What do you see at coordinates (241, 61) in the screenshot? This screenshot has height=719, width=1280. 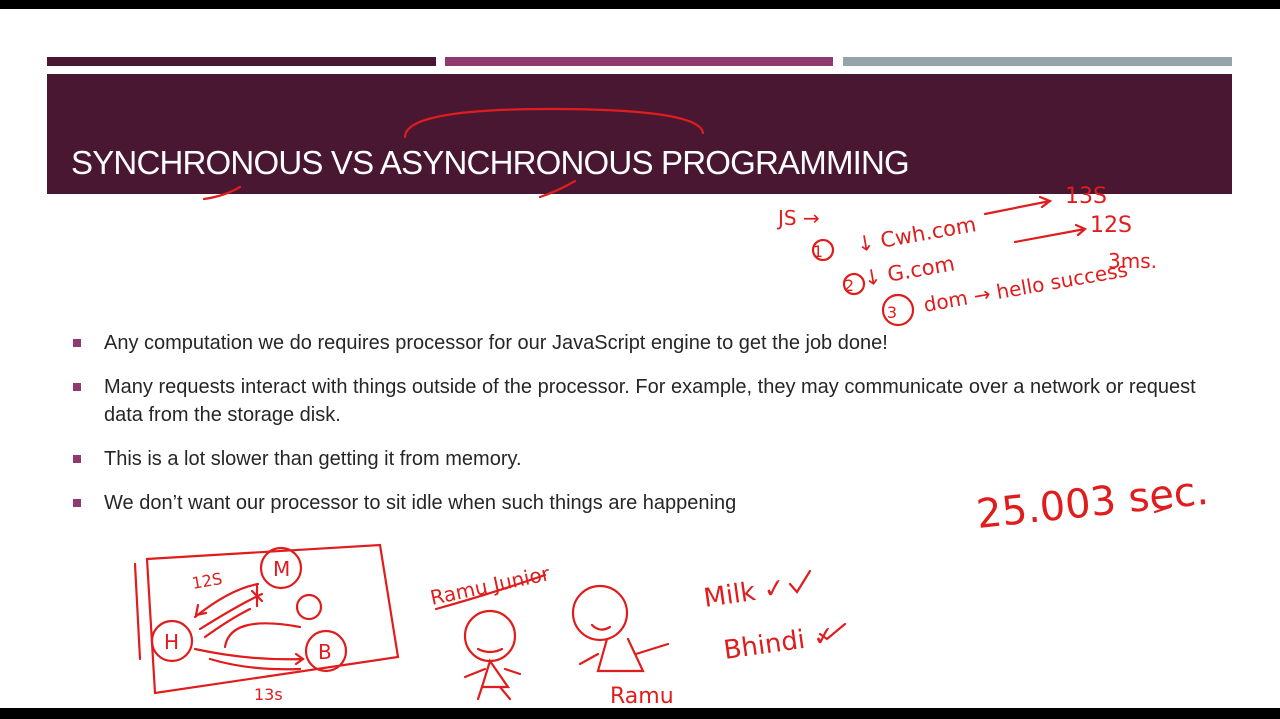 I see `accent-bar-dark` at bounding box center [241, 61].